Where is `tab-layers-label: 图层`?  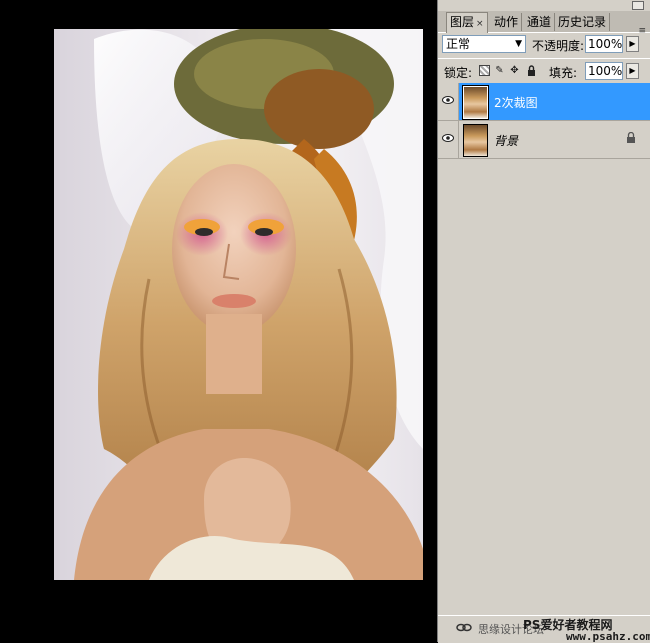
tab-layers-label: 图层 is located at coordinates (462, 22).